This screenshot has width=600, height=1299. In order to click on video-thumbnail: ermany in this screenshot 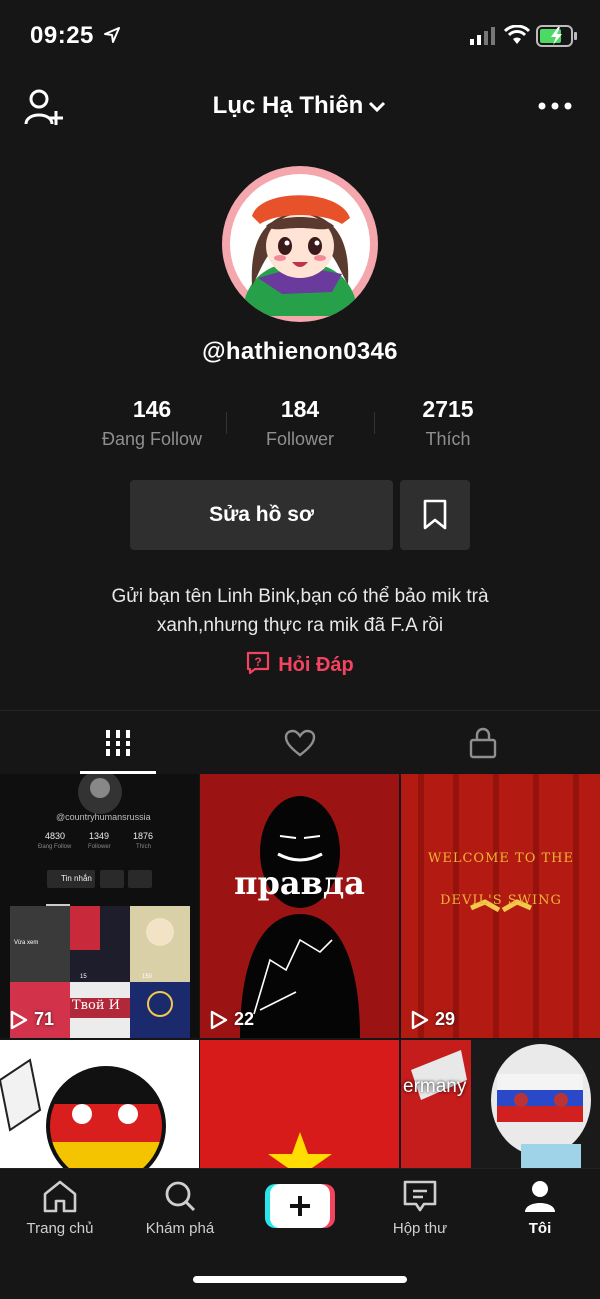, I will do `click(500, 1104)`.